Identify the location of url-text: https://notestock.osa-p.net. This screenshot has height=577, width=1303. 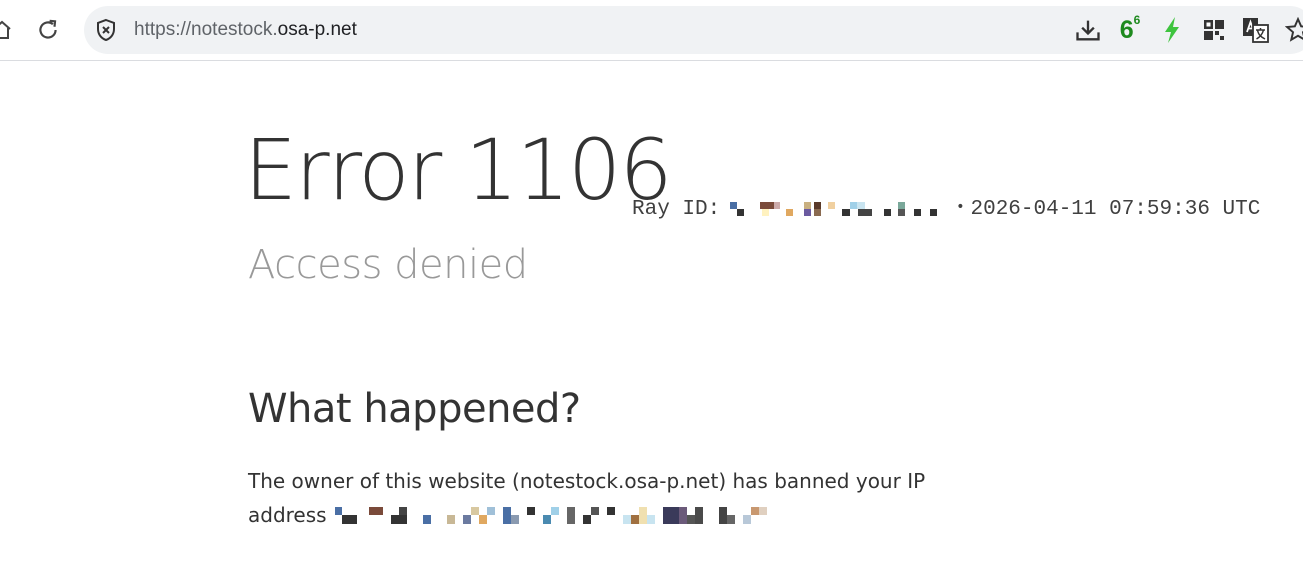
(245, 30).